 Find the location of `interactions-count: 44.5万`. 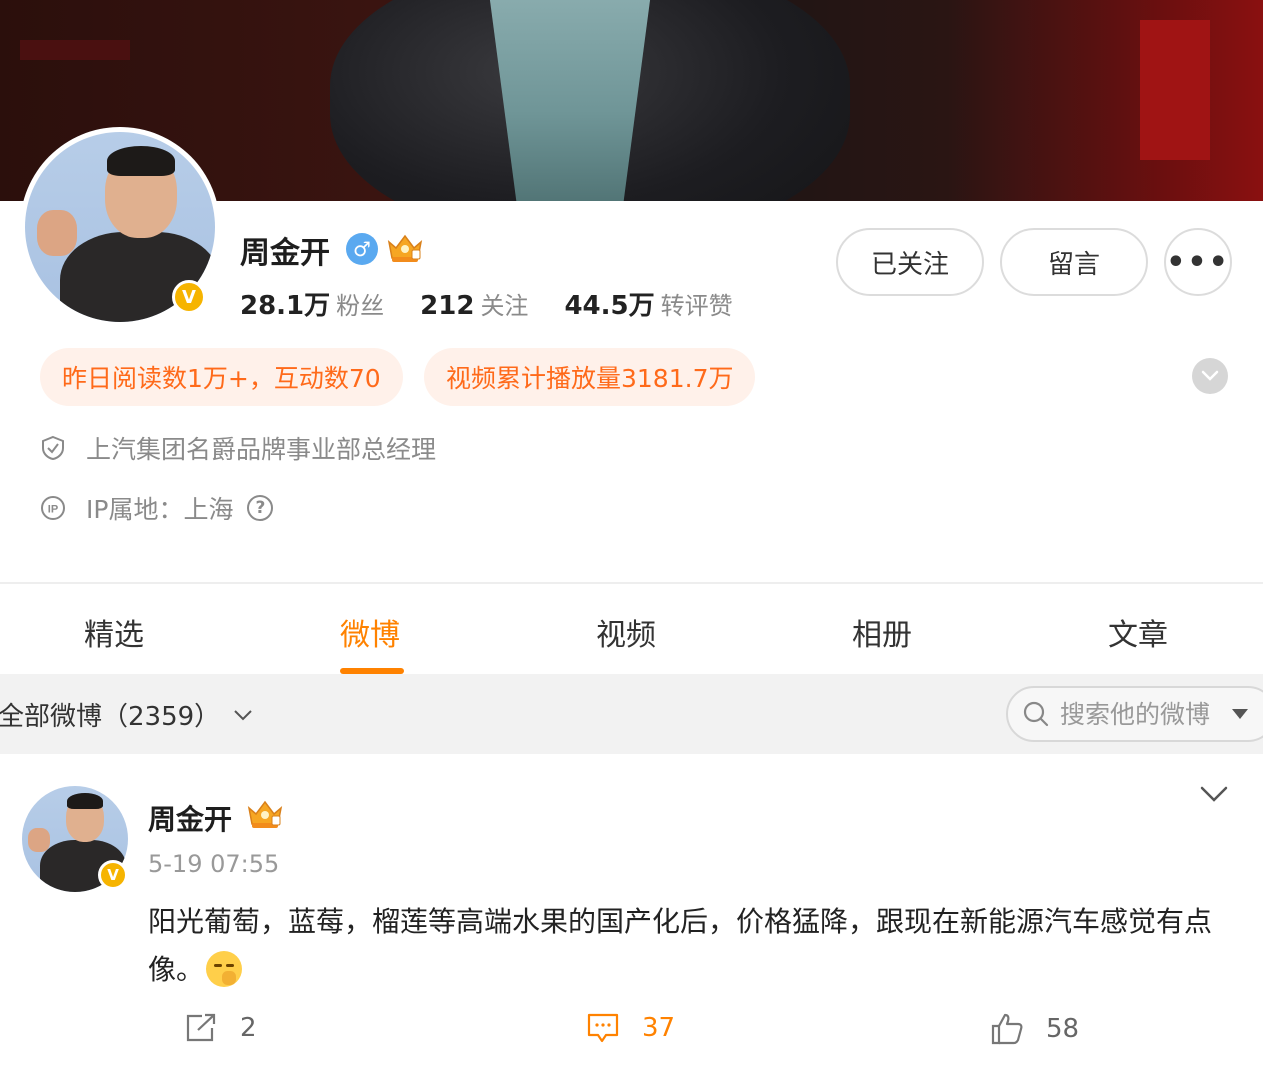

interactions-count: 44.5万 is located at coordinates (609, 306).